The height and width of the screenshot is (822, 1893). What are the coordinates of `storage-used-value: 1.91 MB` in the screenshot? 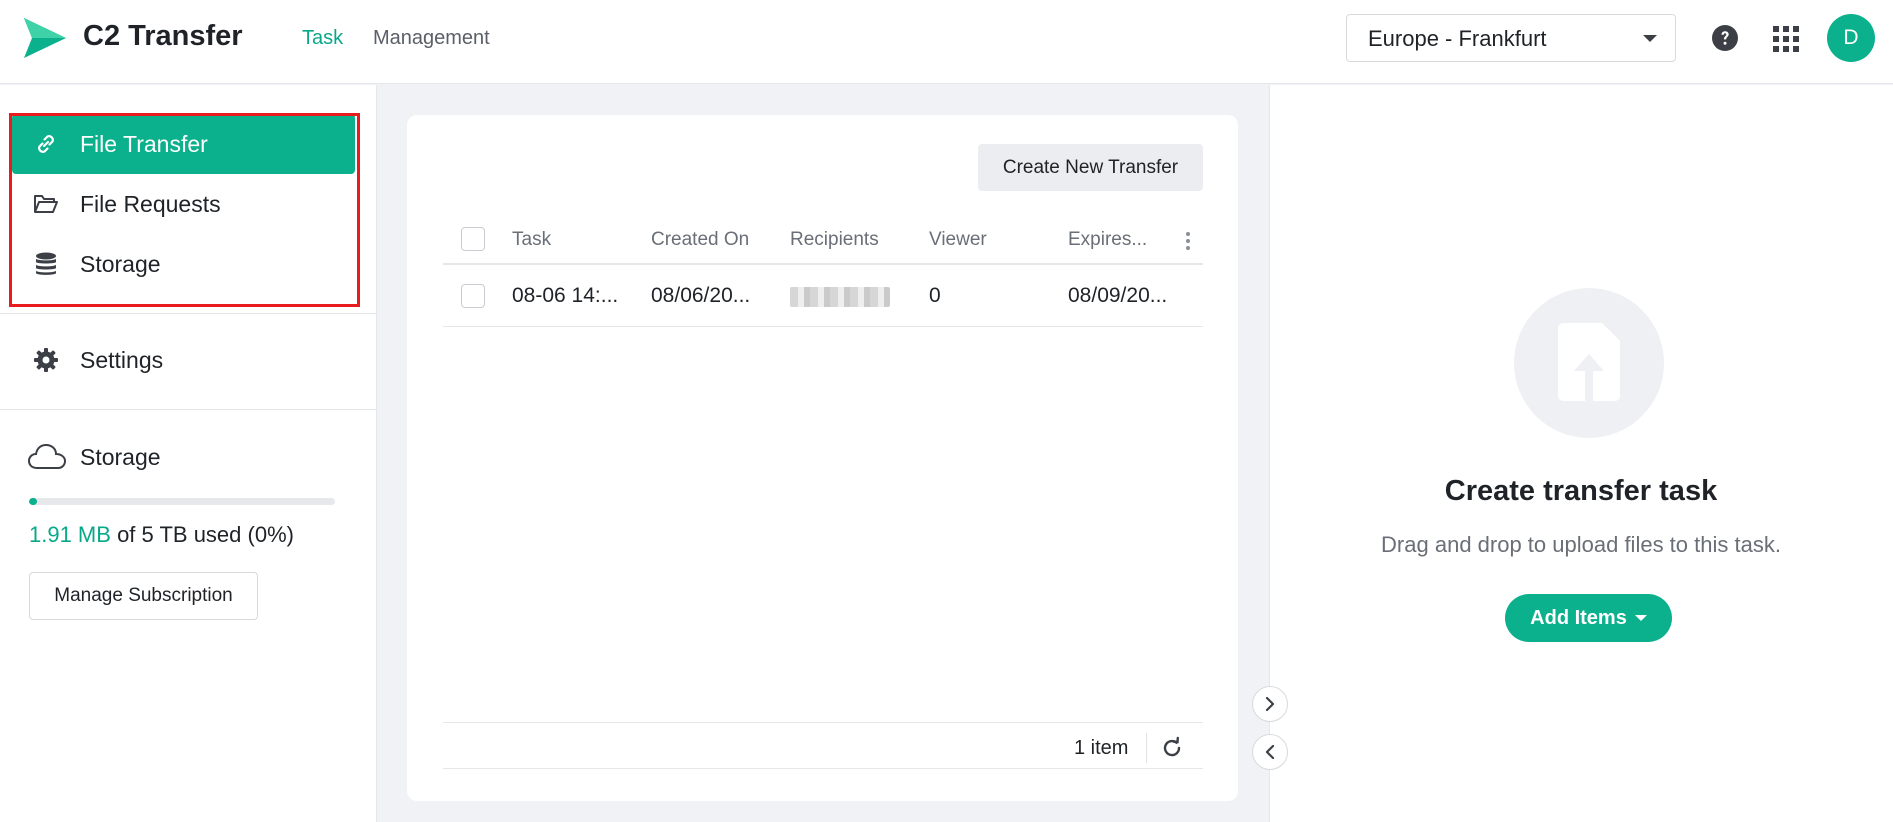 It's located at (70, 534).